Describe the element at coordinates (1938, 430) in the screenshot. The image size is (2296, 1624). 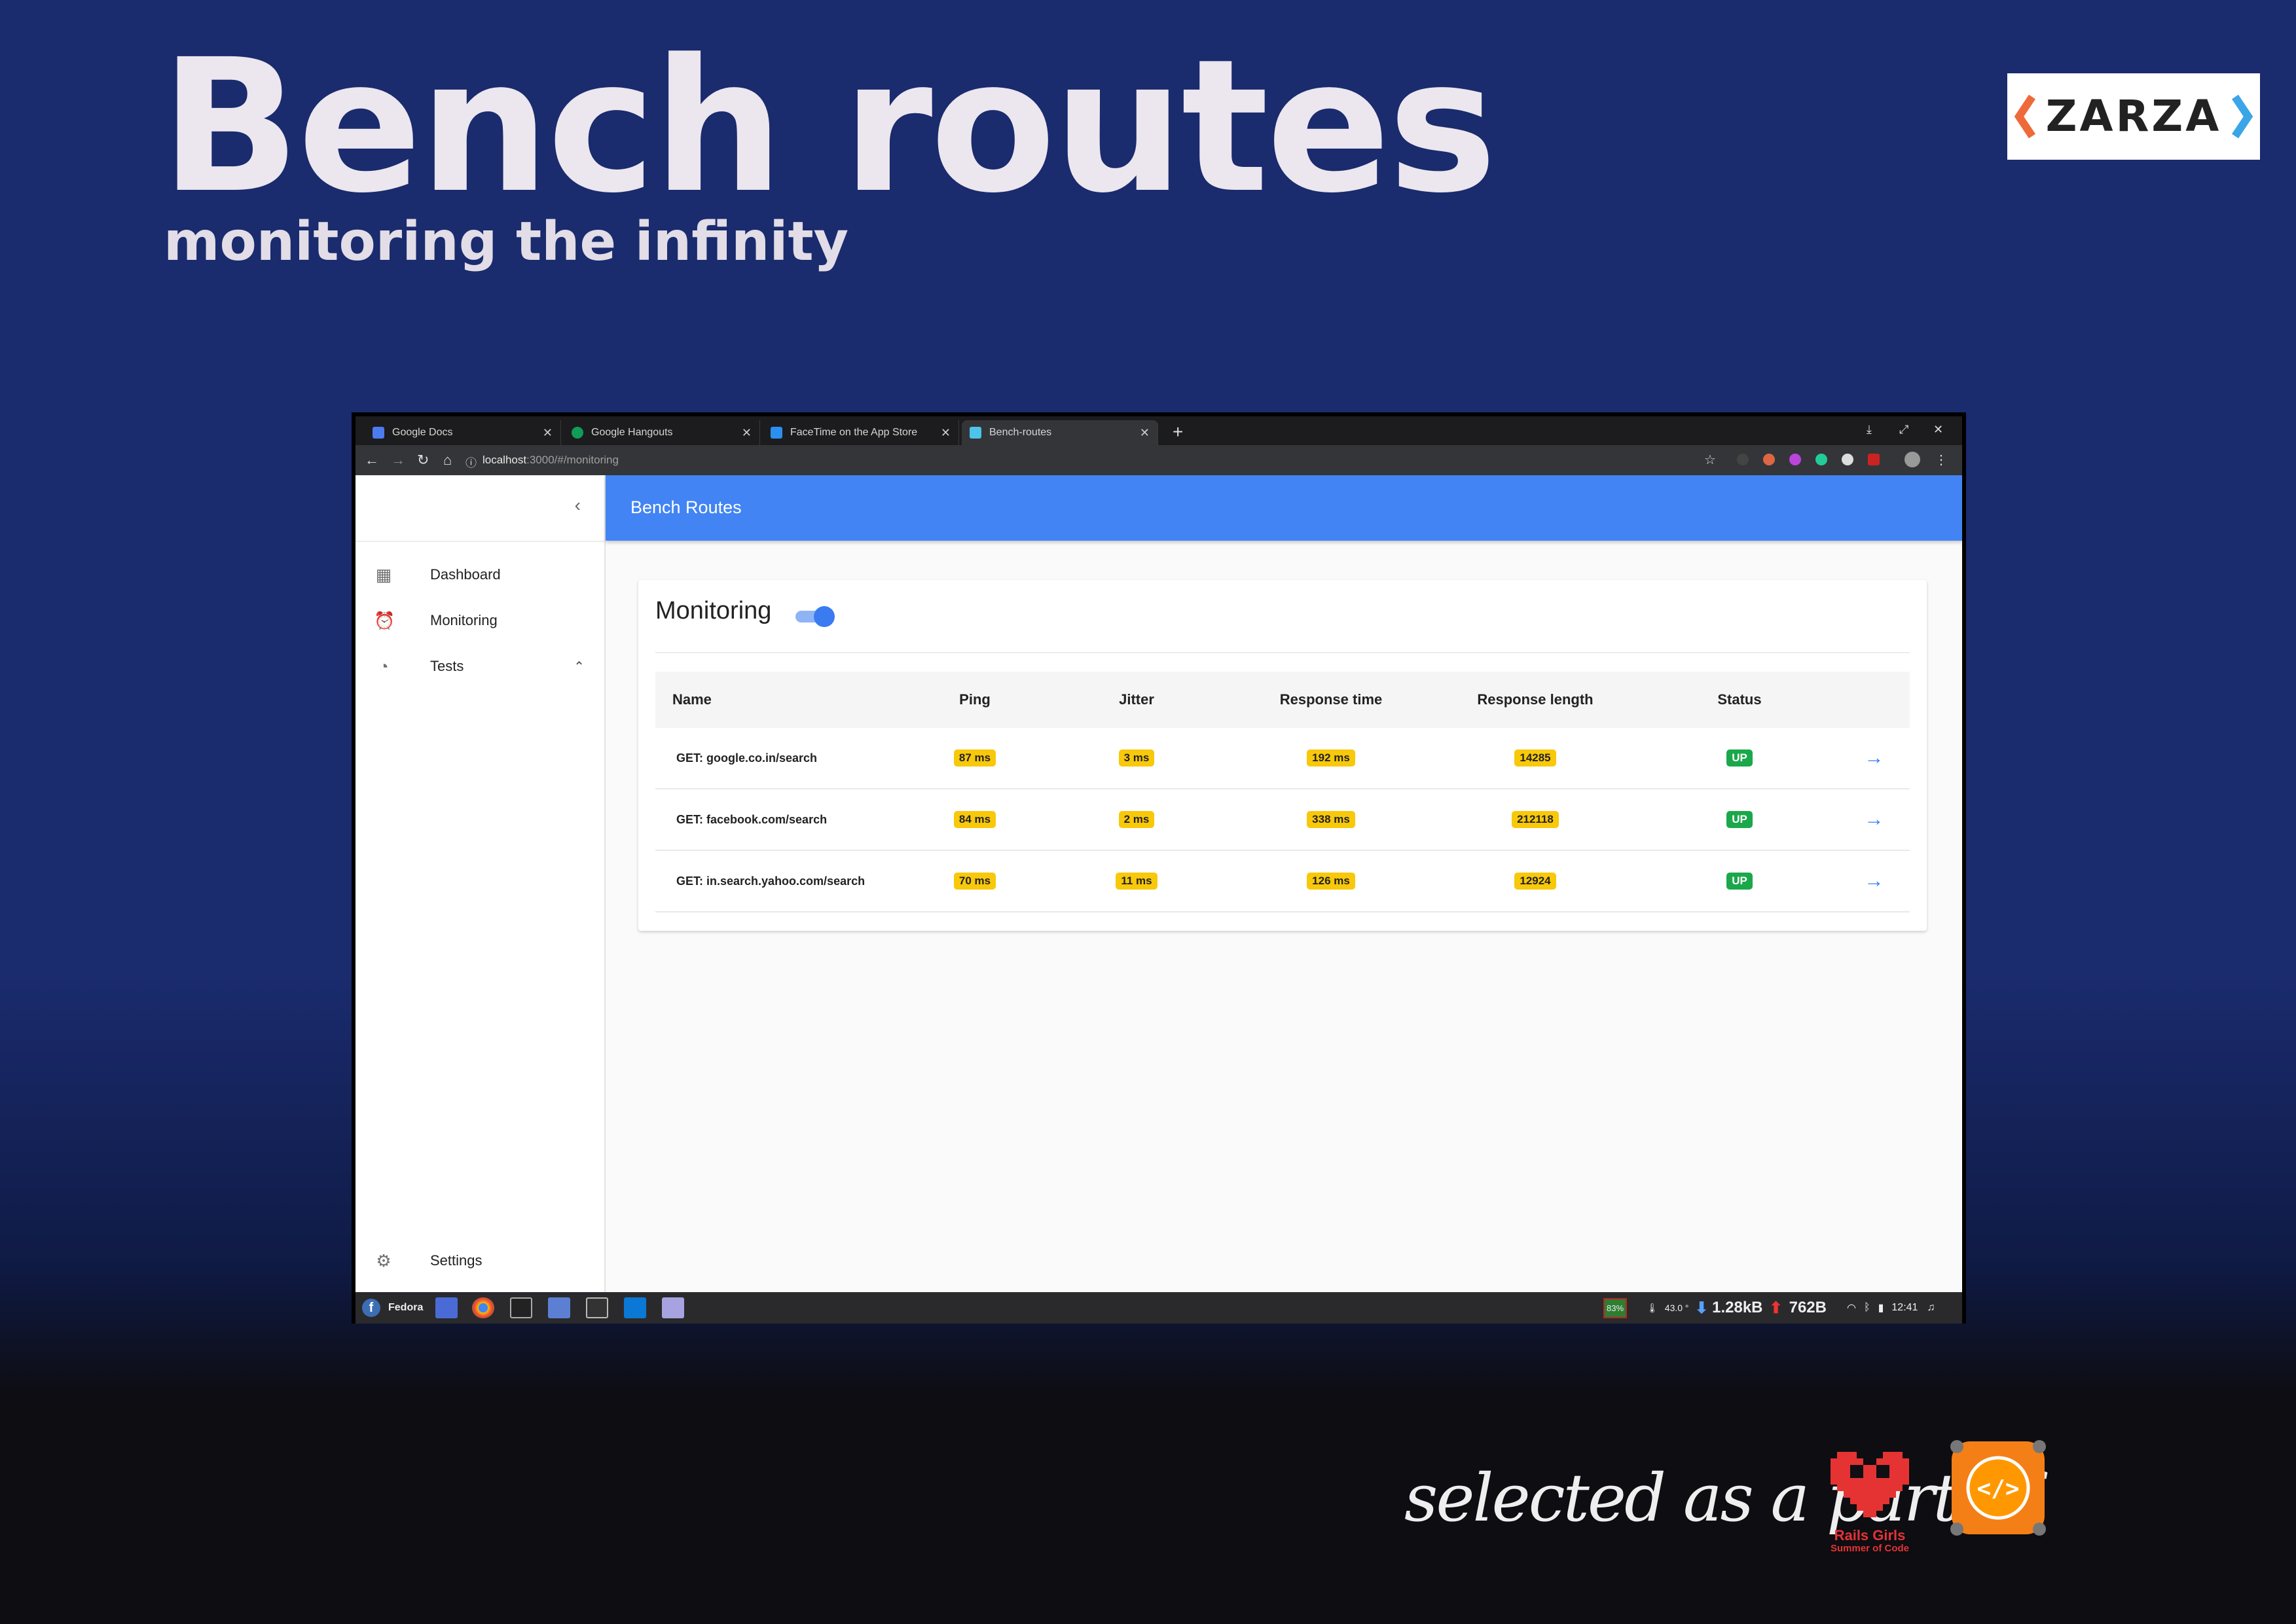
I see `close-window-icon: ✕` at that location.